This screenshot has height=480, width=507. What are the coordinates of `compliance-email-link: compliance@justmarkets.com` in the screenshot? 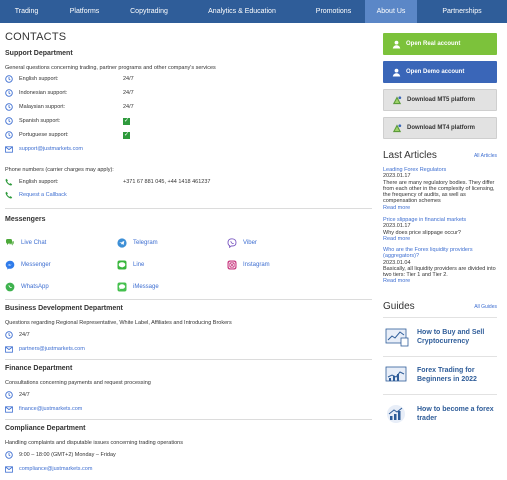 It's located at (55, 469).